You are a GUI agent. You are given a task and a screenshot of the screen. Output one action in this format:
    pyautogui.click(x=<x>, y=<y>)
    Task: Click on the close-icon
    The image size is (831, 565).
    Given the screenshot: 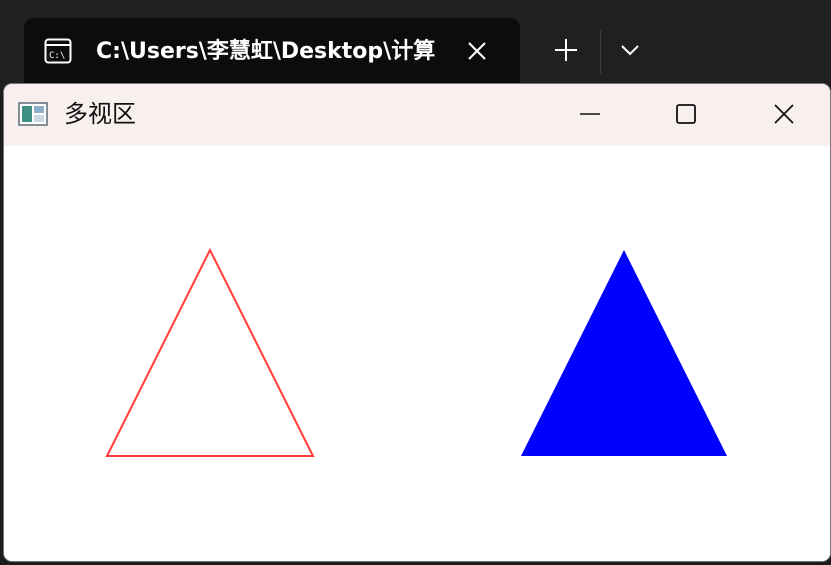 What is the action you would take?
    pyautogui.click(x=784, y=114)
    